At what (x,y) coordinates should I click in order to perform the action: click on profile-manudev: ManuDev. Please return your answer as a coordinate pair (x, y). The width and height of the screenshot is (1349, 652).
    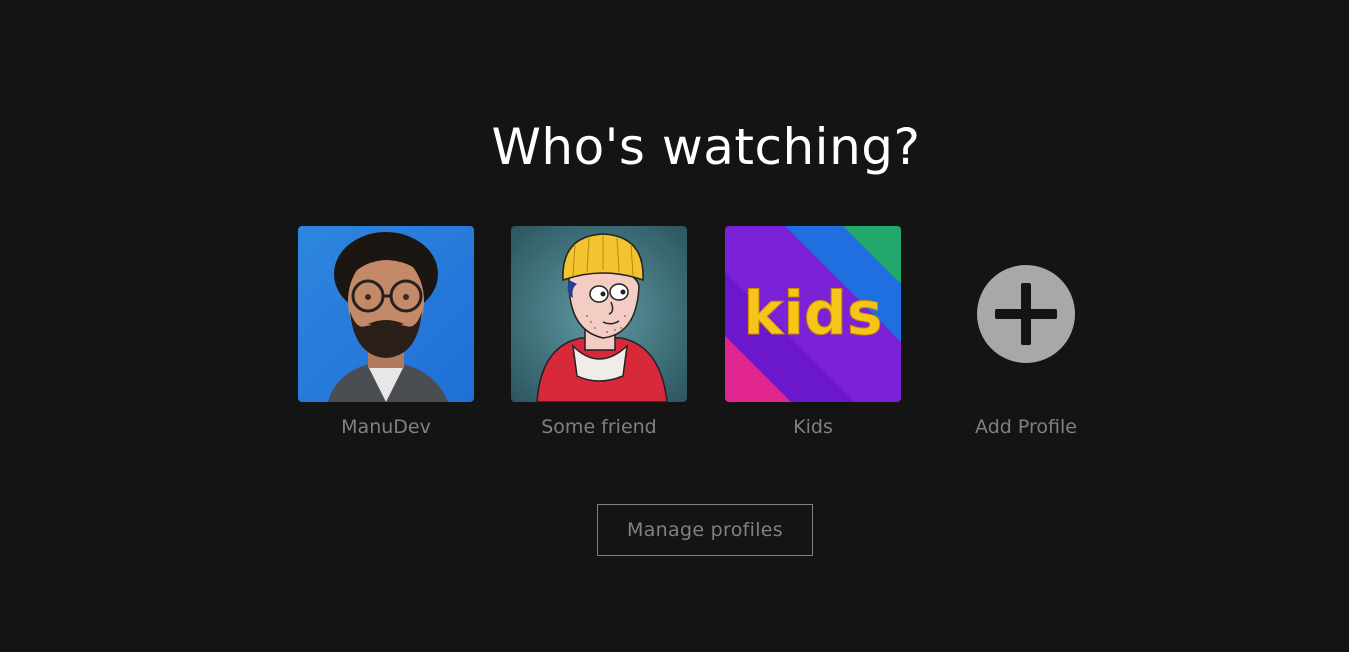
    Looking at the image, I should click on (386, 332).